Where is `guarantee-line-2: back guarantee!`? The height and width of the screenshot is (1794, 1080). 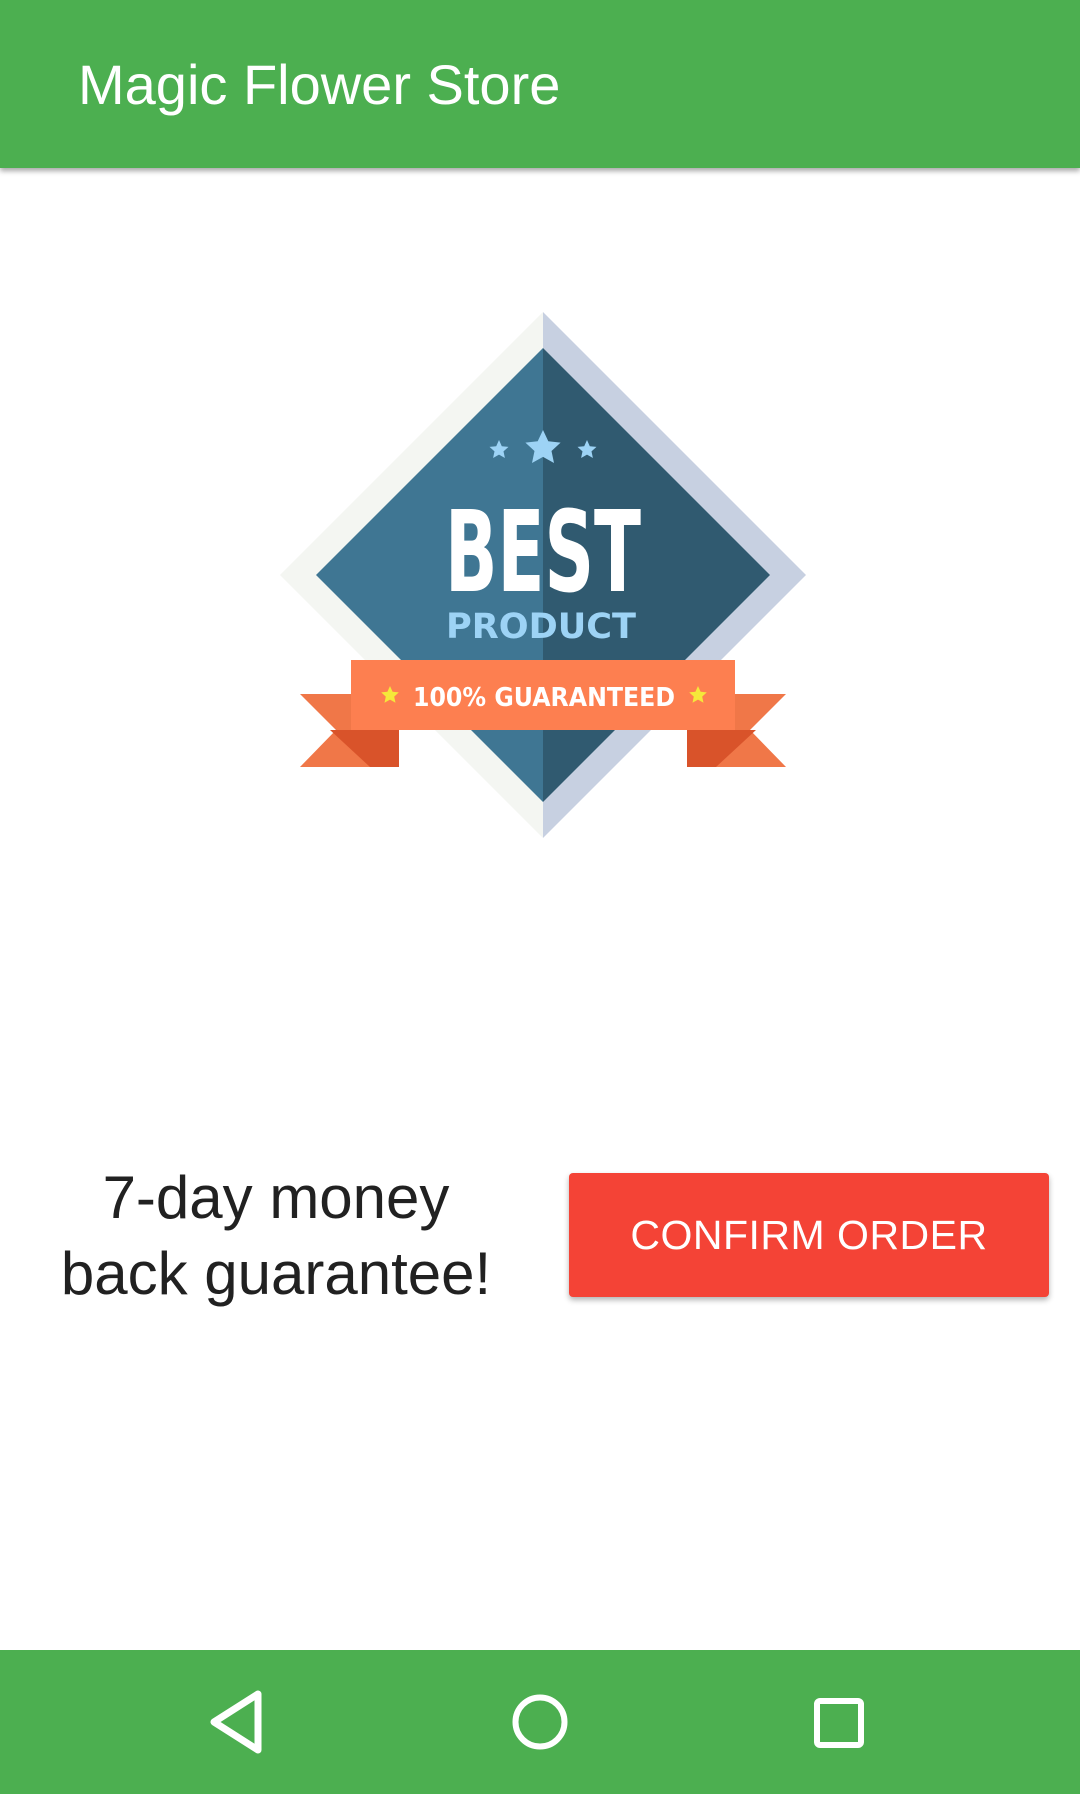 guarantee-line-2: back guarantee! is located at coordinates (276, 1273).